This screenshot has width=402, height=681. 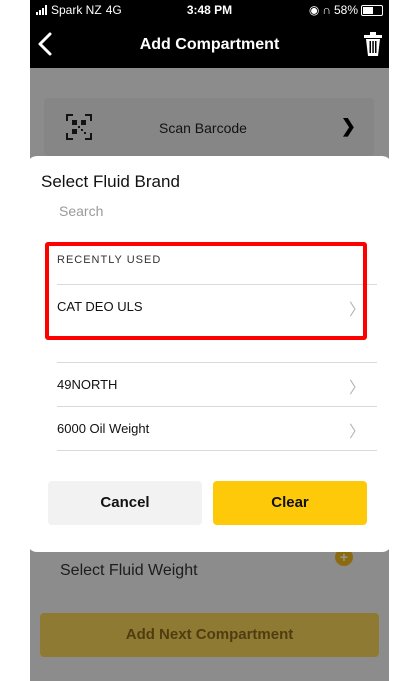 What do you see at coordinates (103, 428) in the screenshot?
I see `list-item-label: 6000 Oil Weight` at bounding box center [103, 428].